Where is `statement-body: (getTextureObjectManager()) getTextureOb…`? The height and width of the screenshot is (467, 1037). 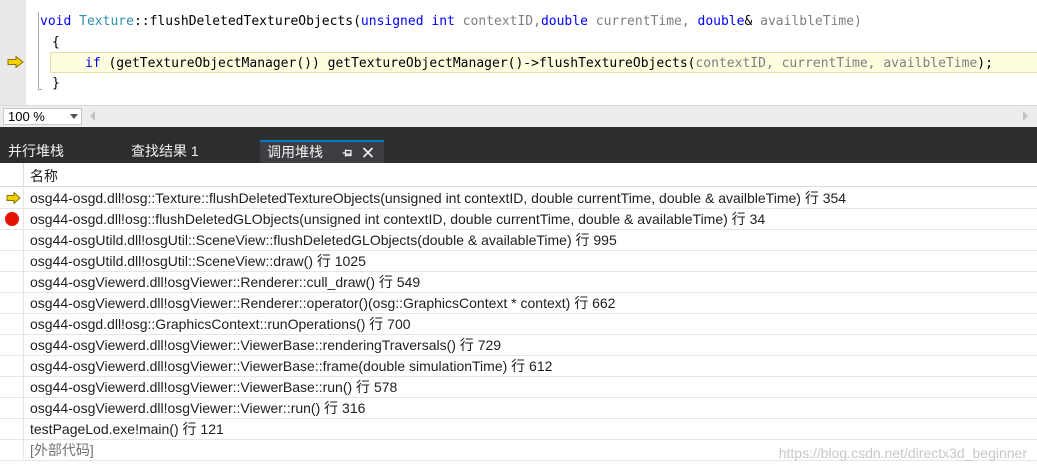 statement-body: (getTextureObjectManager()) getTextureOb… is located at coordinates (398, 63).